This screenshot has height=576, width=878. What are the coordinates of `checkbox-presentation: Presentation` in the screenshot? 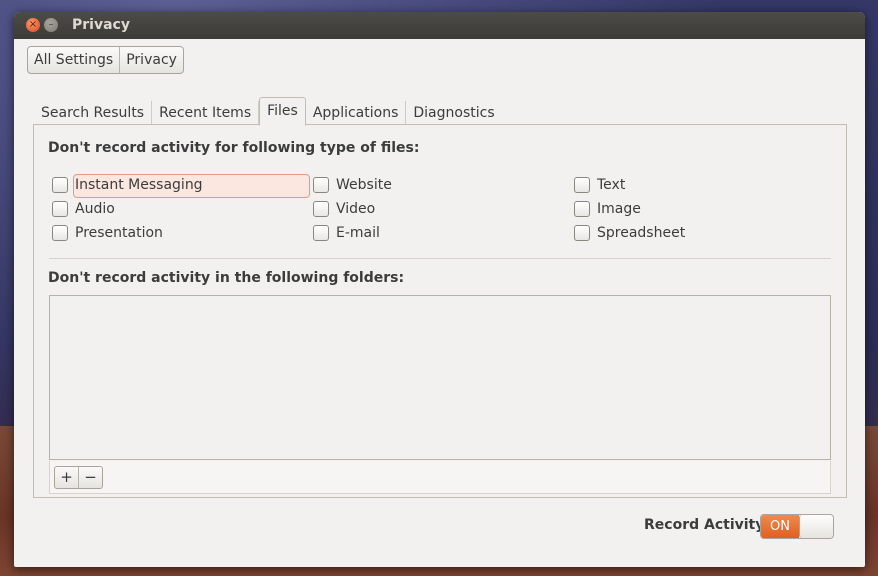 It's located at (107, 233).